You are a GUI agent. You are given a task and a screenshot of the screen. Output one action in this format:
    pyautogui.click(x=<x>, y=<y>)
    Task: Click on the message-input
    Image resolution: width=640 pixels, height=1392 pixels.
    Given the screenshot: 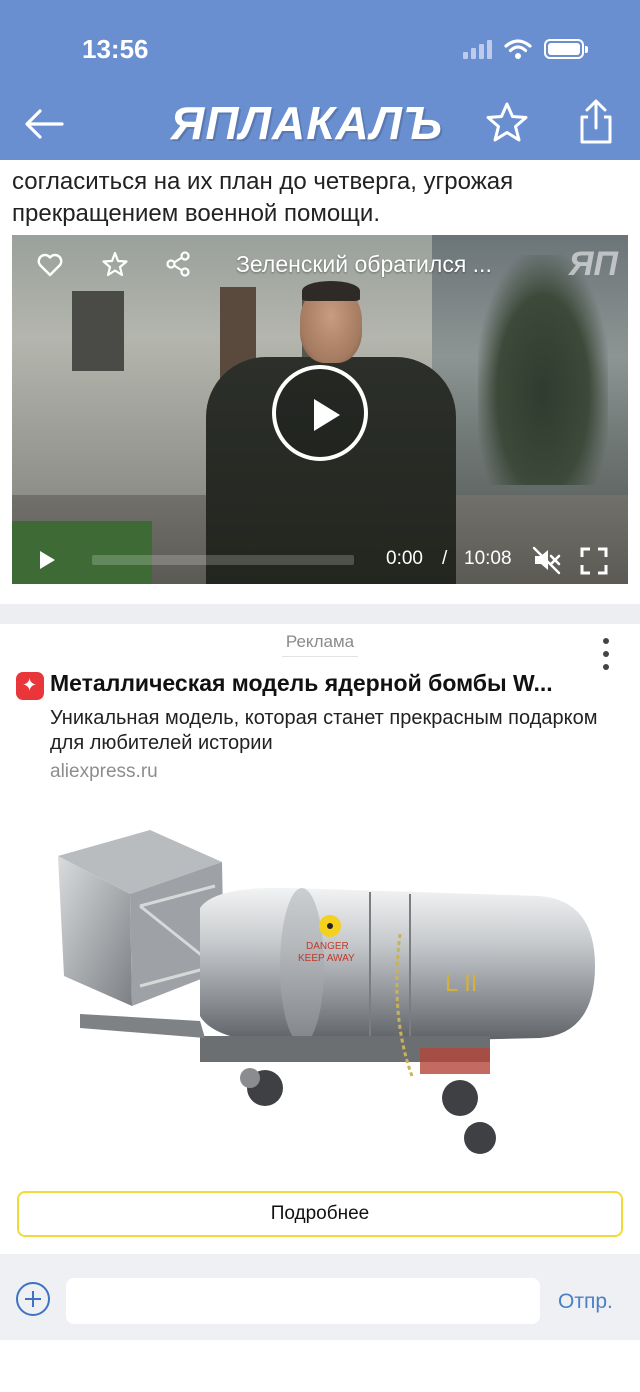 What is the action you would take?
    pyautogui.click(x=303, y=1301)
    